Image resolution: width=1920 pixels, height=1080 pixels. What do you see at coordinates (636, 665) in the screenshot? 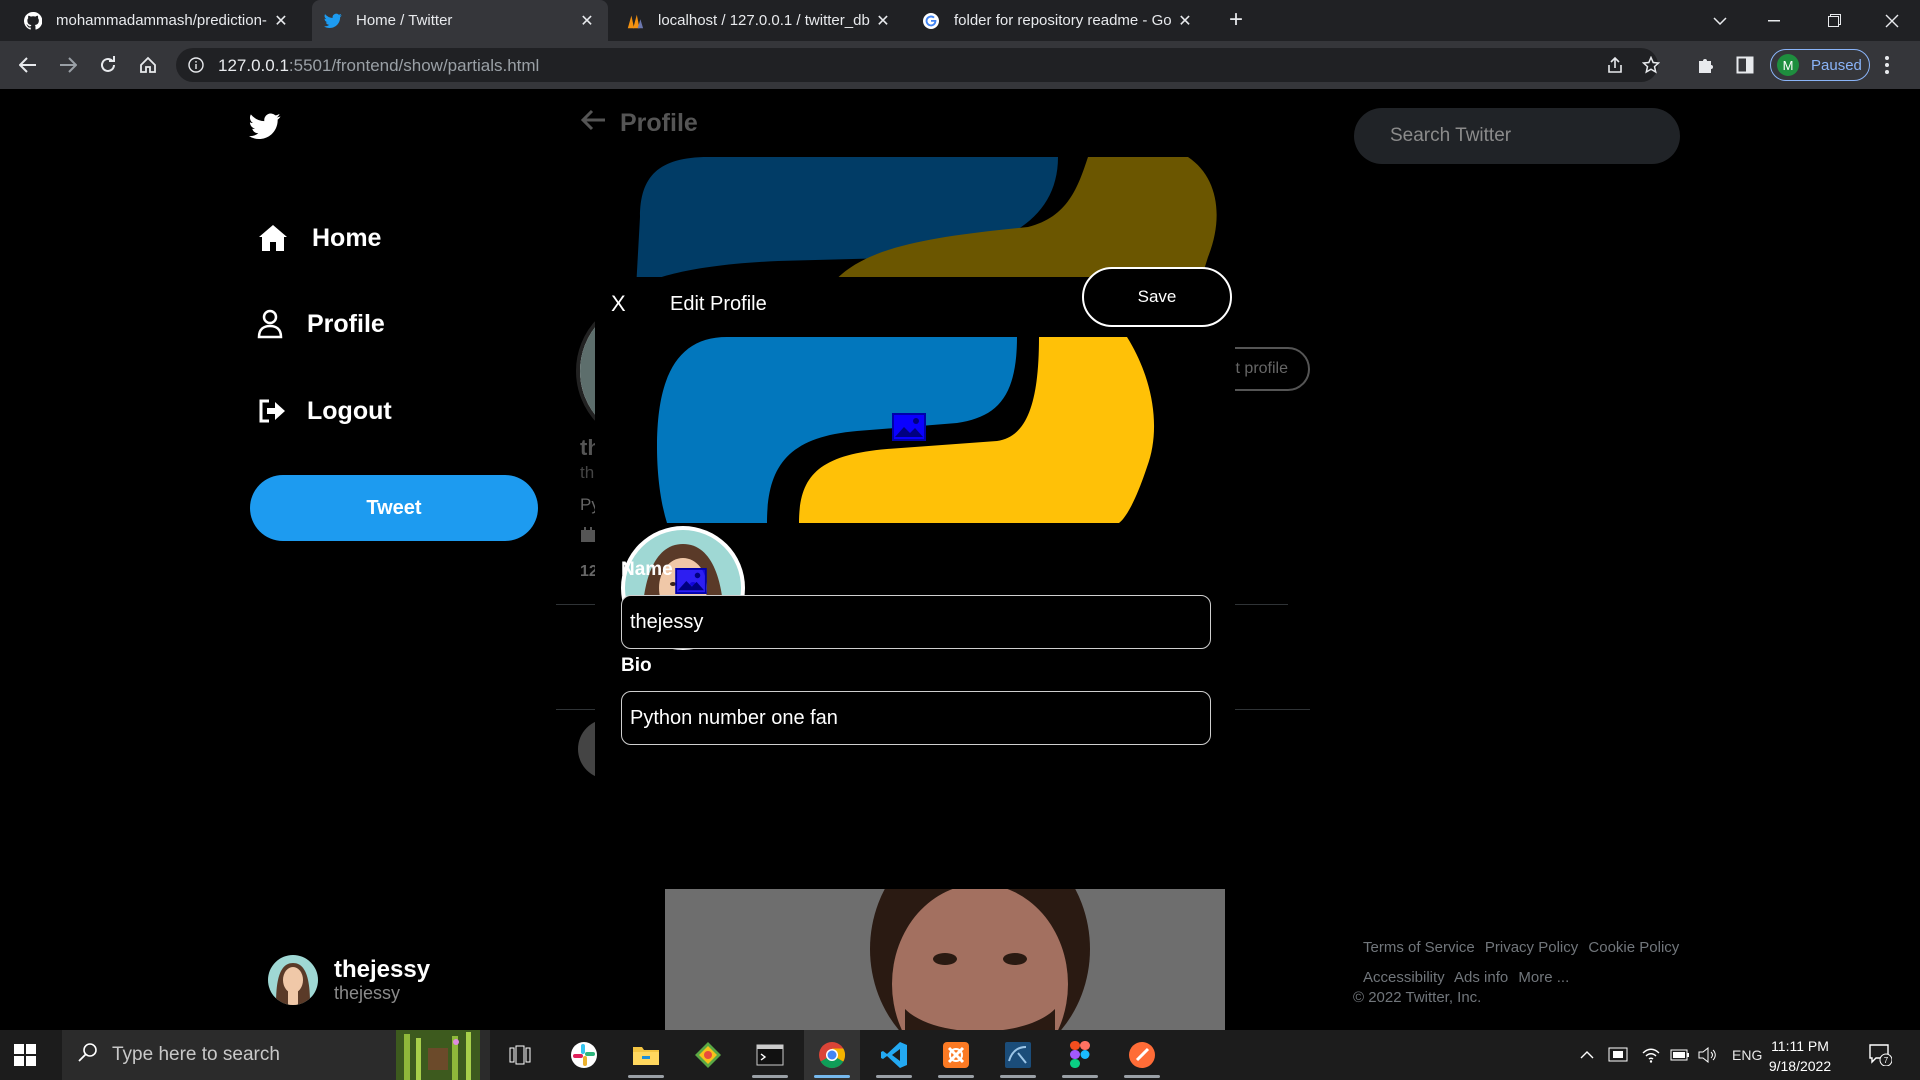
I see `bio-label: Bio` at bounding box center [636, 665].